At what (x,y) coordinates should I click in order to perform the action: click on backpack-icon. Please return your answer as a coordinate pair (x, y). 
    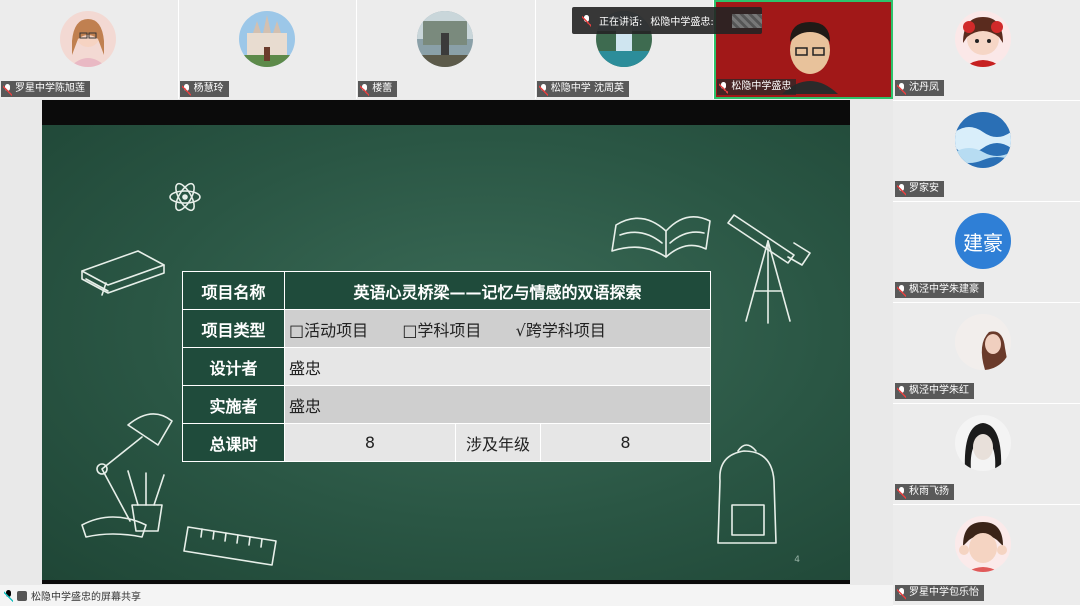
    Looking at the image, I should click on (747, 494).